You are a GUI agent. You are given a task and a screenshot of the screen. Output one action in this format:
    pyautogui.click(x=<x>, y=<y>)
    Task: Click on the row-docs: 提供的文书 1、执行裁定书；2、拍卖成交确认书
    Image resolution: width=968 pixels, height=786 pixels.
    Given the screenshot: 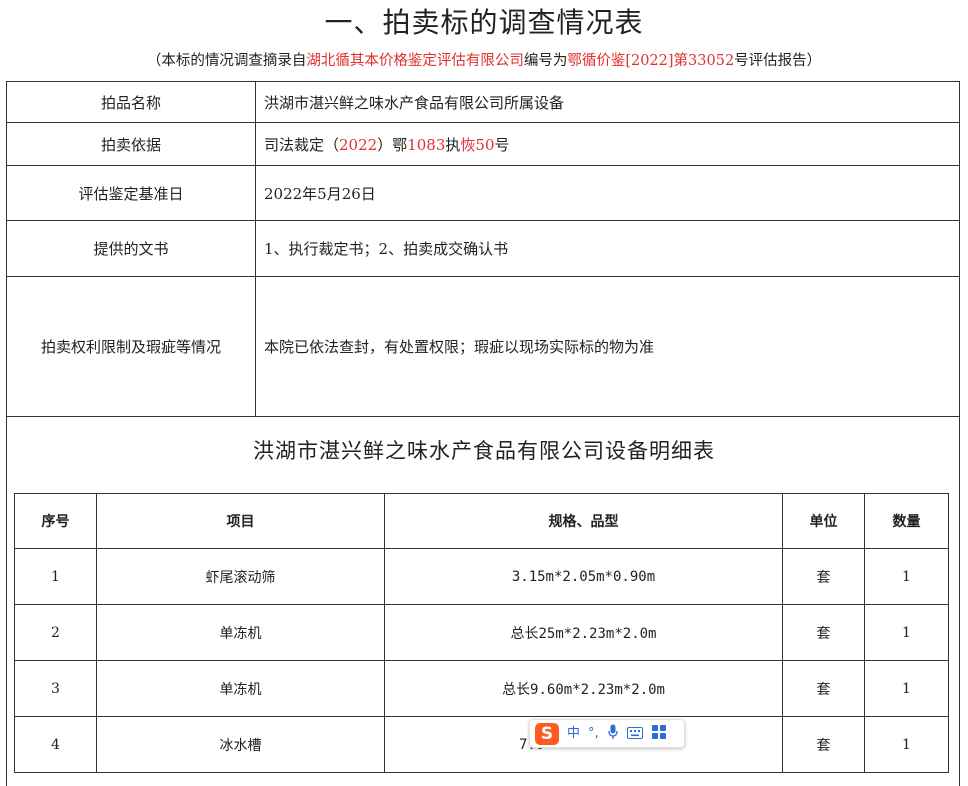 What is the action you would take?
    pyautogui.click(x=483, y=248)
    